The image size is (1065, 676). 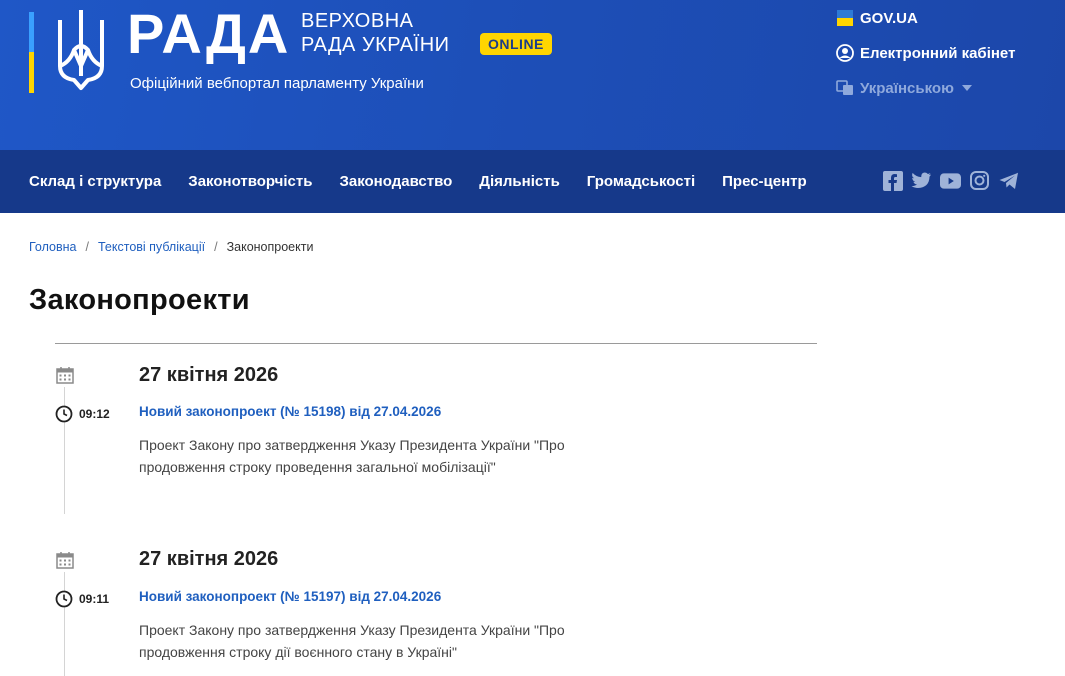 What do you see at coordinates (270, 247) in the screenshot?
I see `breadcrumb-current: Законопроекти` at bounding box center [270, 247].